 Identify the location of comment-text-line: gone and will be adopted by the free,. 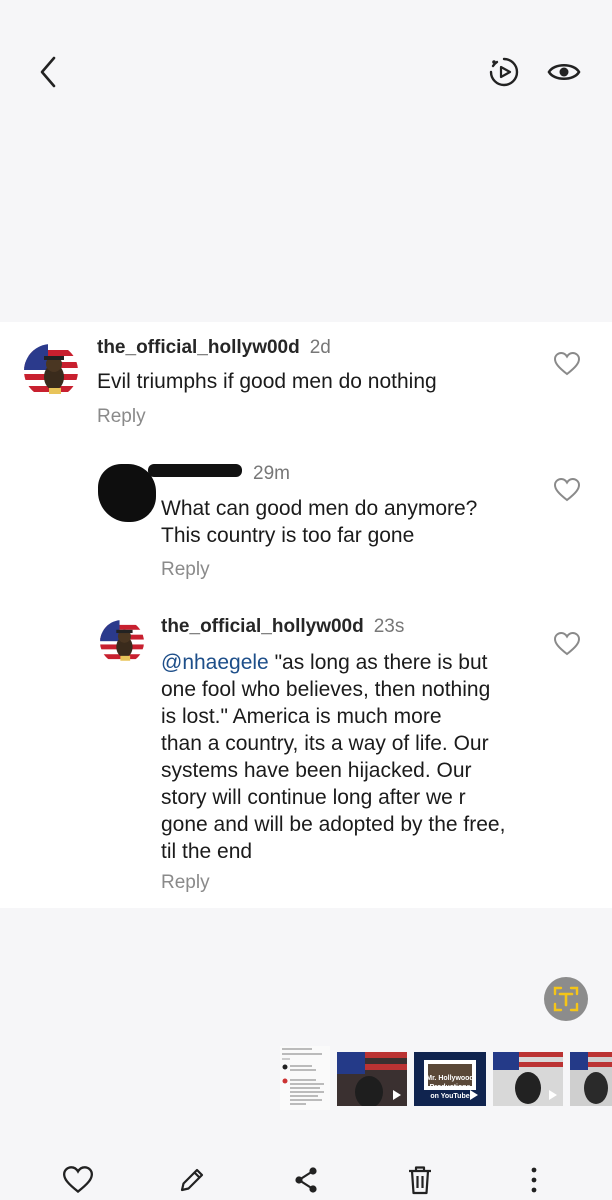
(333, 824).